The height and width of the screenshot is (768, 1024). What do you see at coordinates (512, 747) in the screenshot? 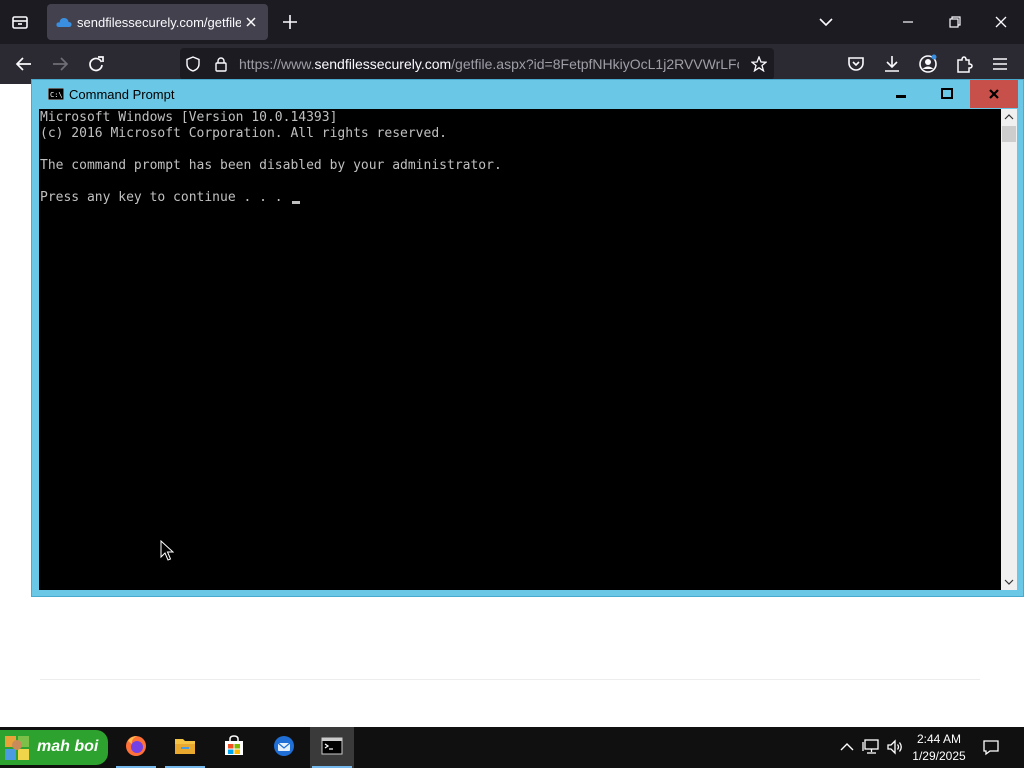
I see `taskbar: mah boi 2:44 AM 1/29/2025` at bounding box center [512, 747].